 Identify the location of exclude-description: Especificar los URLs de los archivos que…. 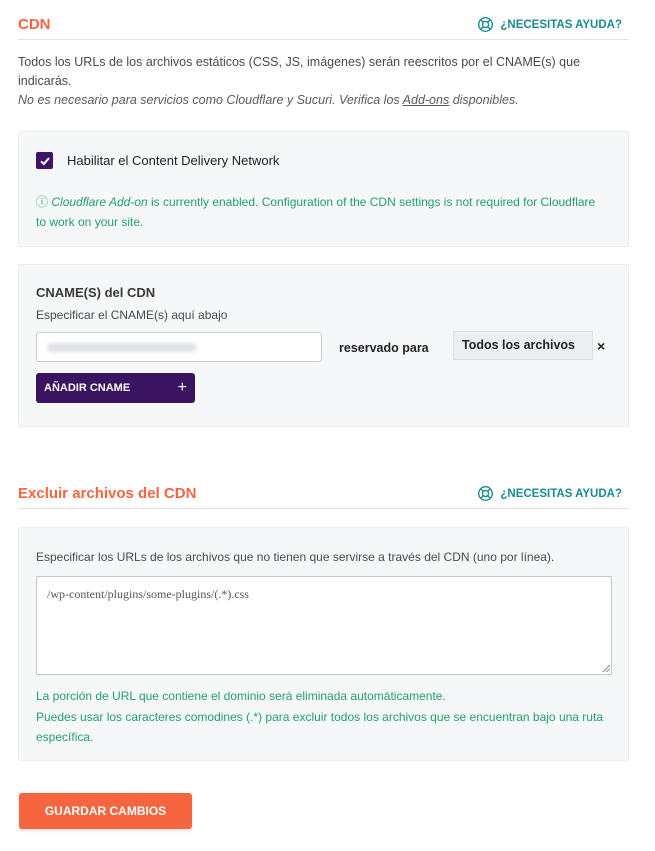
(295, 557).